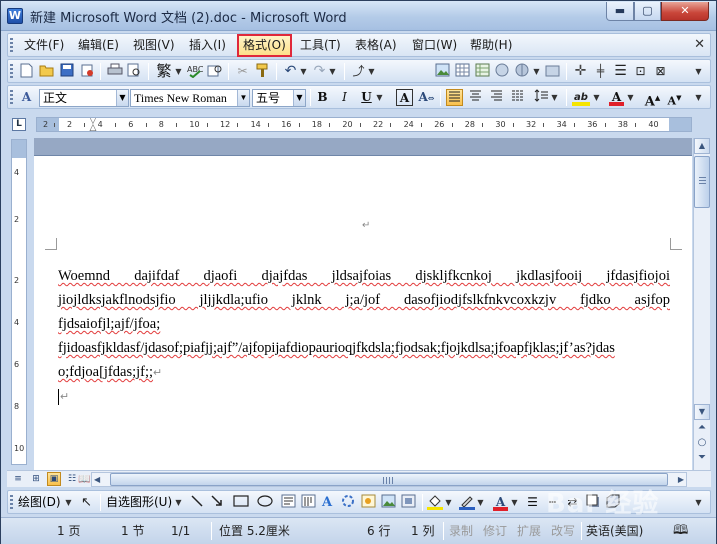 This screenshot has height=544, width=717. What do you see at coordinates (581, 97) in the screenshot?
I see `highlight-button: ab` at bounding box center [581, 97].